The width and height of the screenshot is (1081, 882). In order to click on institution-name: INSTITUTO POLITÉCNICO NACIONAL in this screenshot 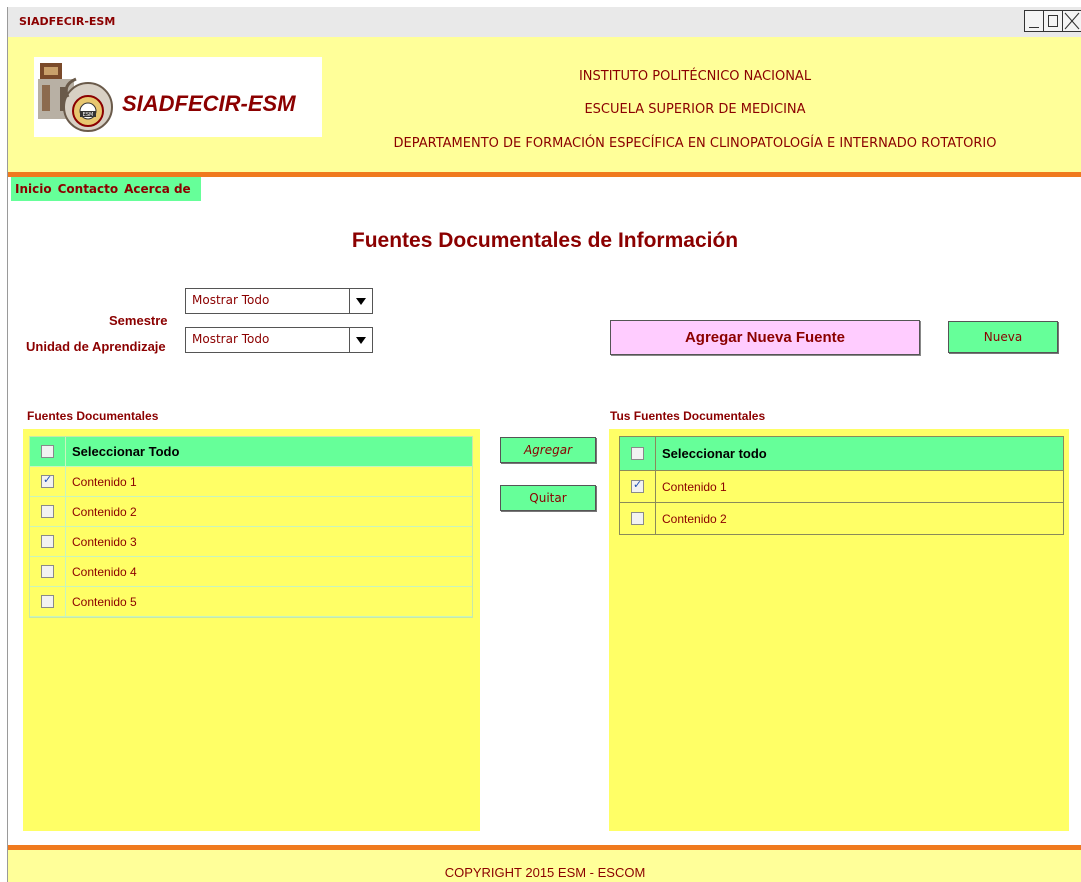, I will do `click(695, 76)`.